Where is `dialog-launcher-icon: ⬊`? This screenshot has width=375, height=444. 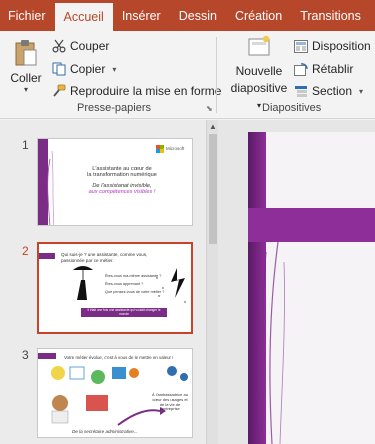 dialog-launcher-icon: ⬊ is located at coordinates (209, 108).